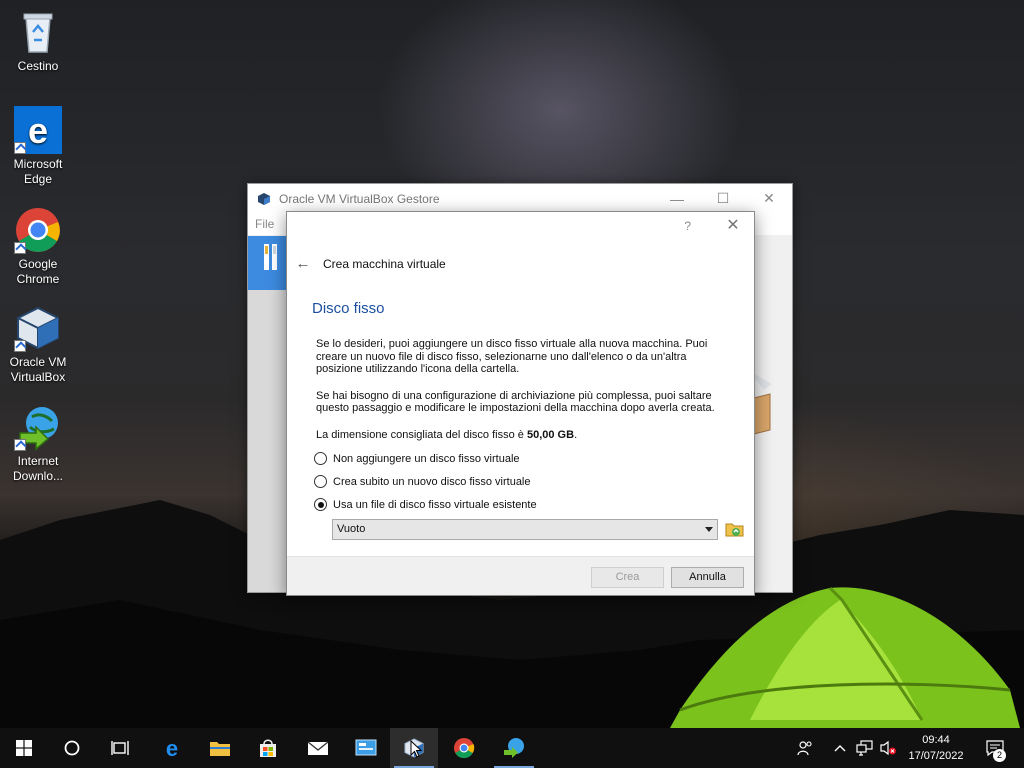  What do you see at coordinates (264, 224) in the screenshot?
I see `menu-file: File` at bounding box center [264, 224].